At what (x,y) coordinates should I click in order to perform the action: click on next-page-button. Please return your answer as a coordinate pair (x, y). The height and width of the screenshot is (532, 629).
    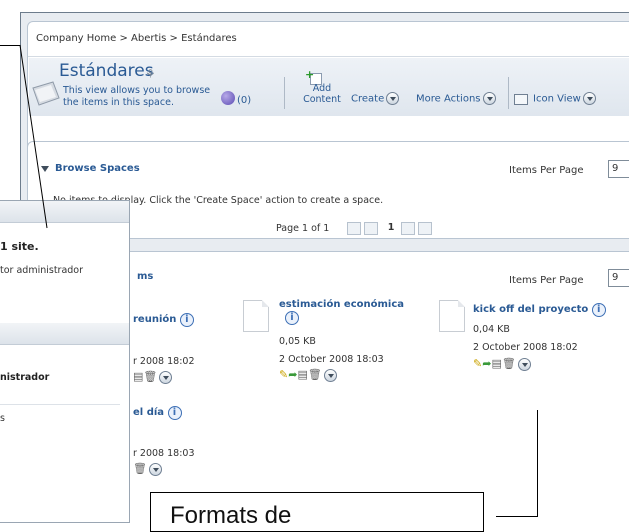
    Looking at the image, I should click on (408, 228).